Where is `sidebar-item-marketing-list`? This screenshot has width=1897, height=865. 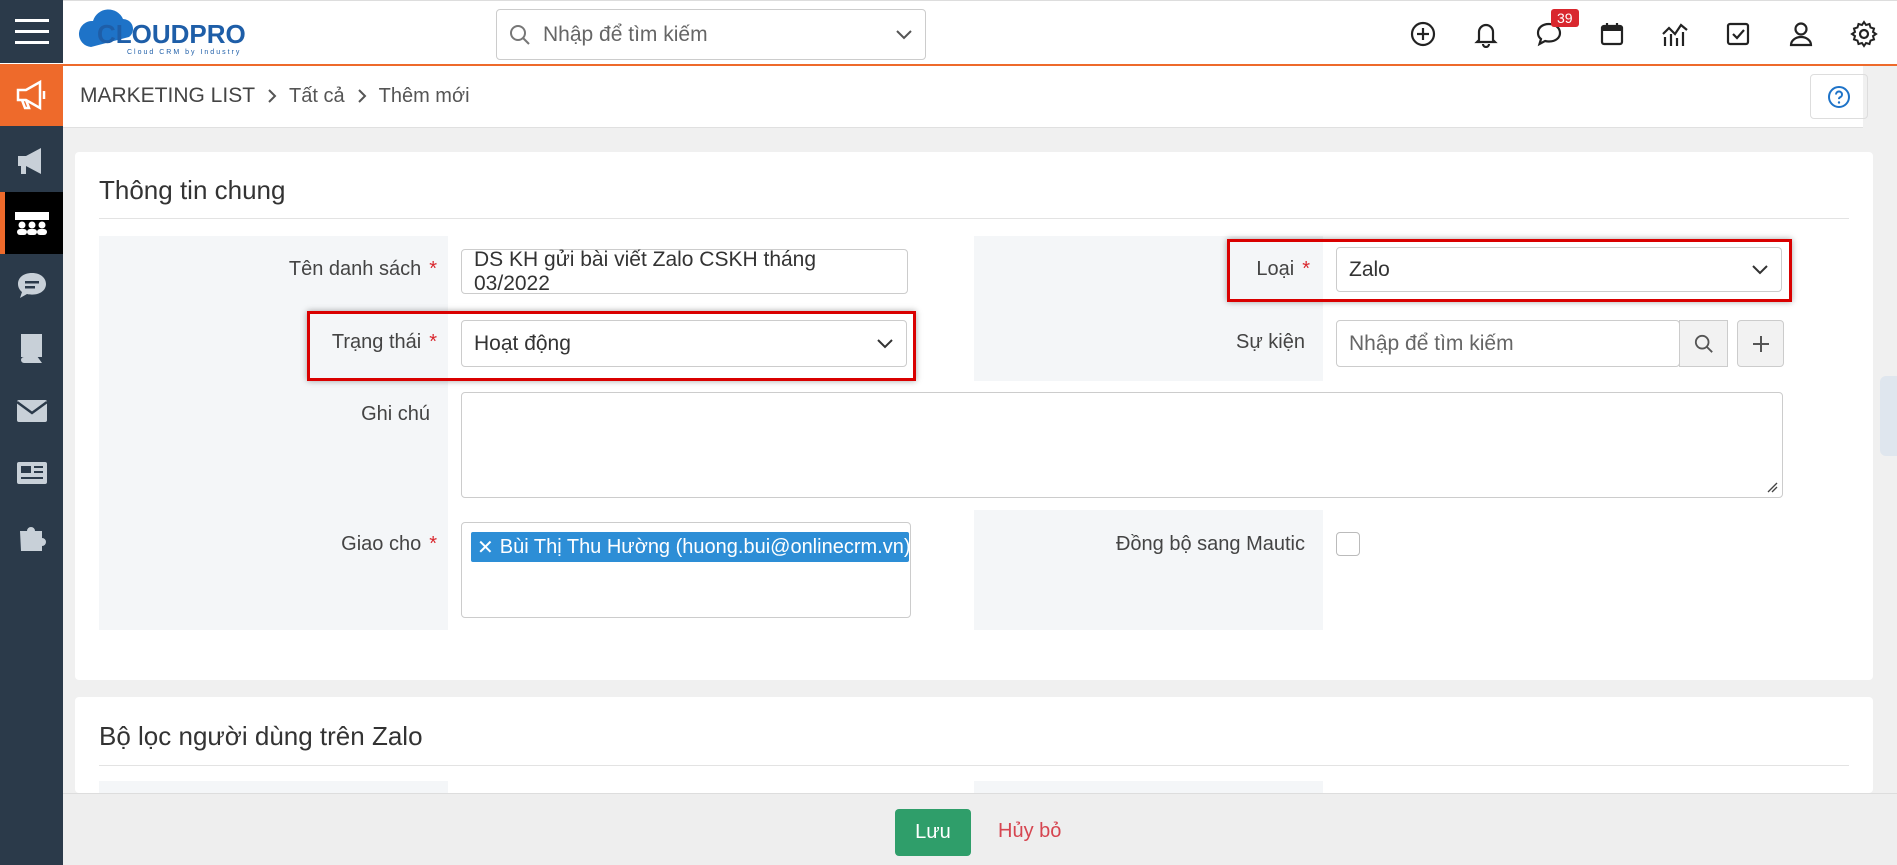
sidebar-item-marketing-list is located at coordinates (31, 223).